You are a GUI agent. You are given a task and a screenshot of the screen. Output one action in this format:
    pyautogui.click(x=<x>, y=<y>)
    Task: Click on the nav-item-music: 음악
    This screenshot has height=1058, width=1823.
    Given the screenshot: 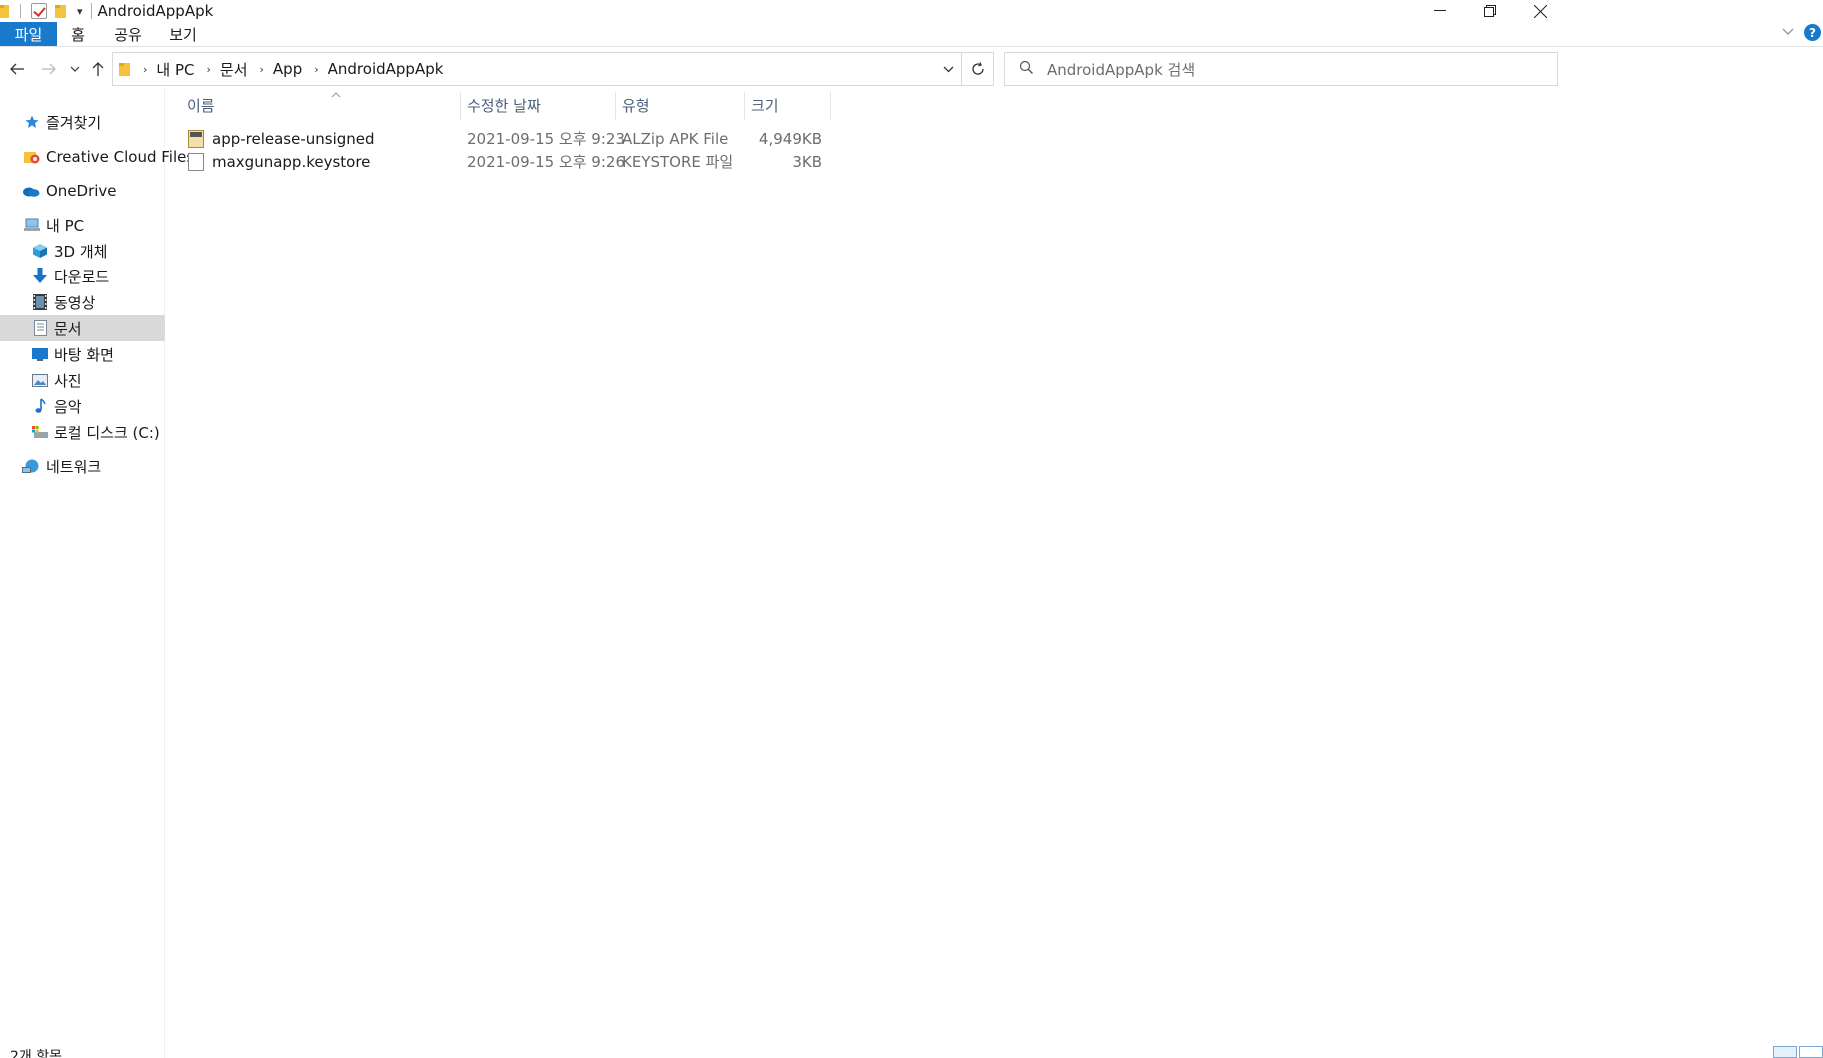 What is the action you would take?
    pyautogui.click(x=82, y=406)
    